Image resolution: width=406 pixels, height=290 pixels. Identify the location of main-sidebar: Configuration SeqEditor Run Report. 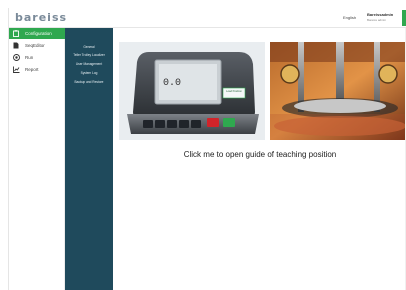
(37, 159).